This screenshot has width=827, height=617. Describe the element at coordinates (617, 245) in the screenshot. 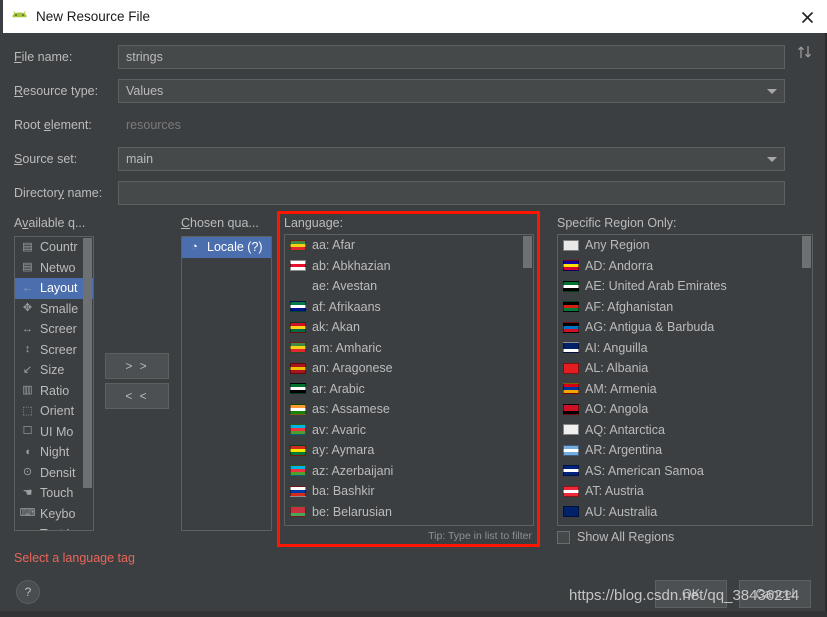

I see `list-item-label: Any Region` at that location.